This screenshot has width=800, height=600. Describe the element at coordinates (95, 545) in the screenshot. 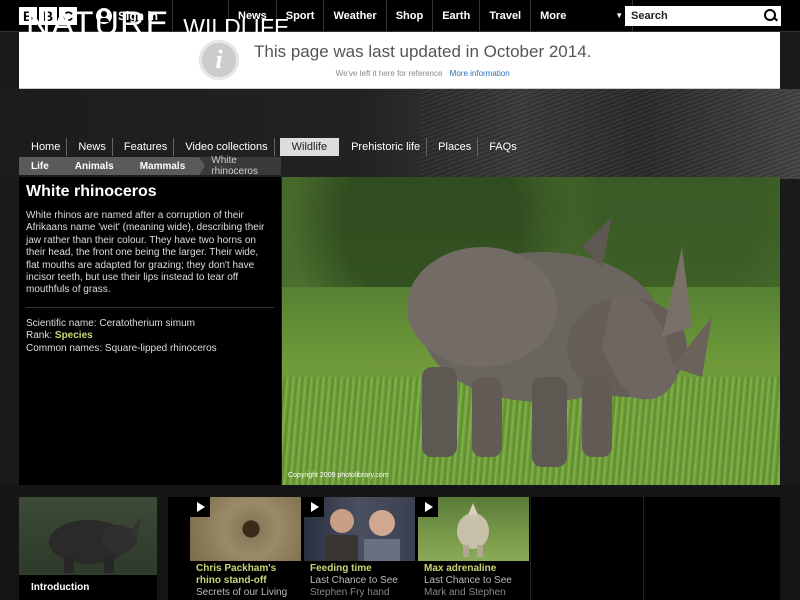

I see `rhino-silhouette-thumbnail` at that location.